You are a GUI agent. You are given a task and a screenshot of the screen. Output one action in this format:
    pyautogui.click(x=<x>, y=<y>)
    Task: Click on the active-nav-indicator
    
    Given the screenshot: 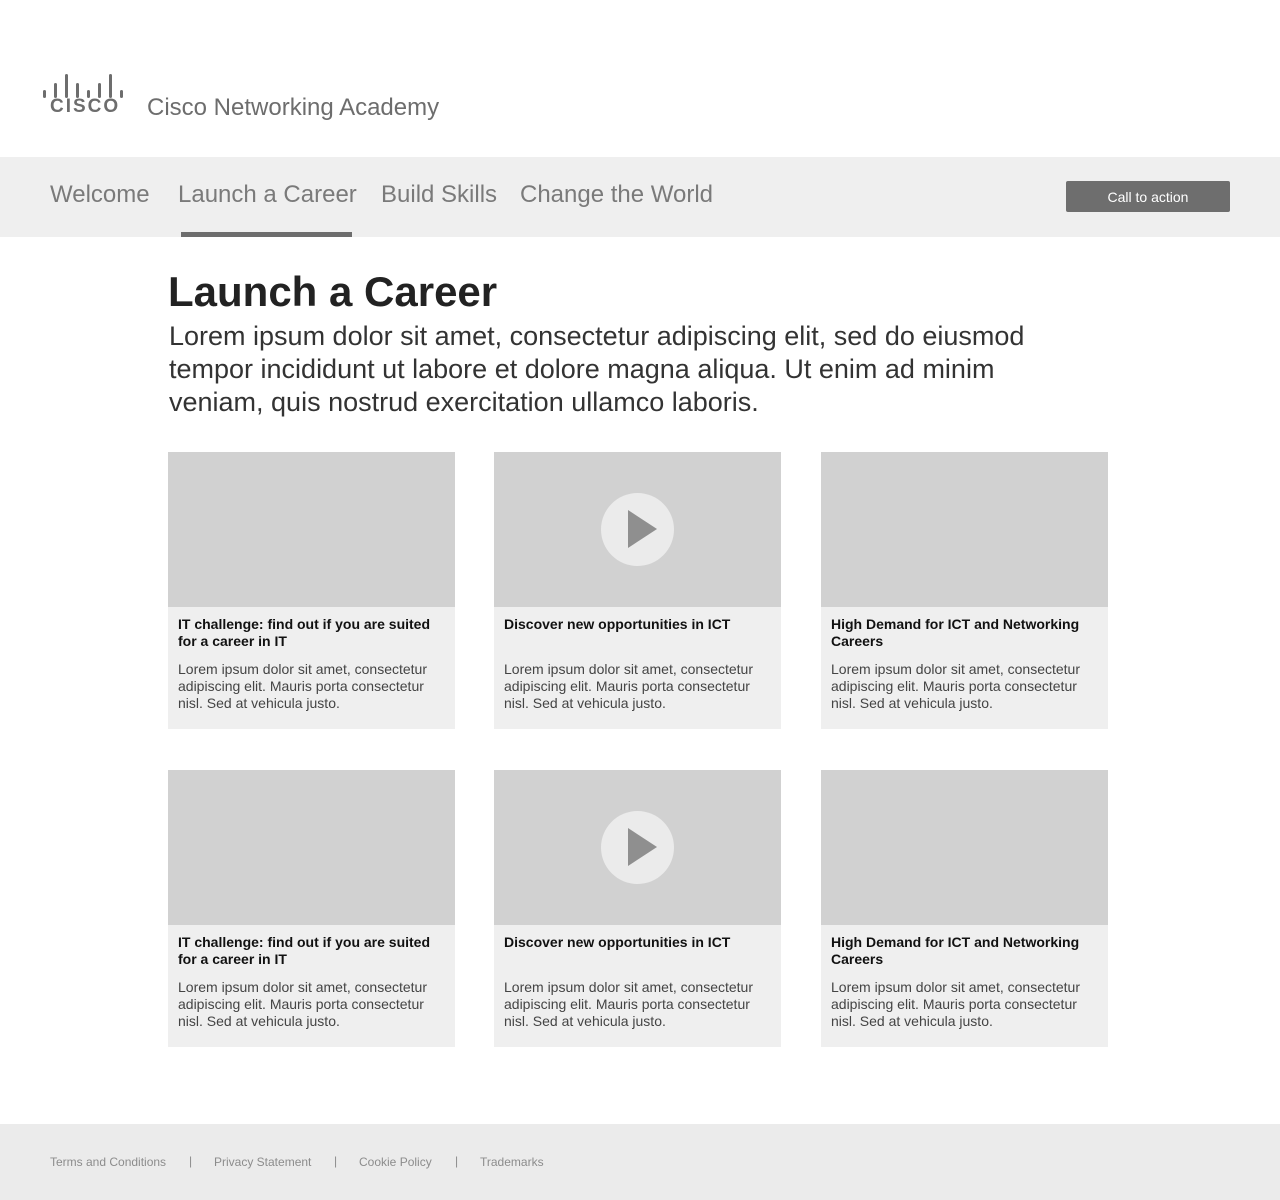 What is the action you would take?
    pyautogui.click(x=266, y=234)
    